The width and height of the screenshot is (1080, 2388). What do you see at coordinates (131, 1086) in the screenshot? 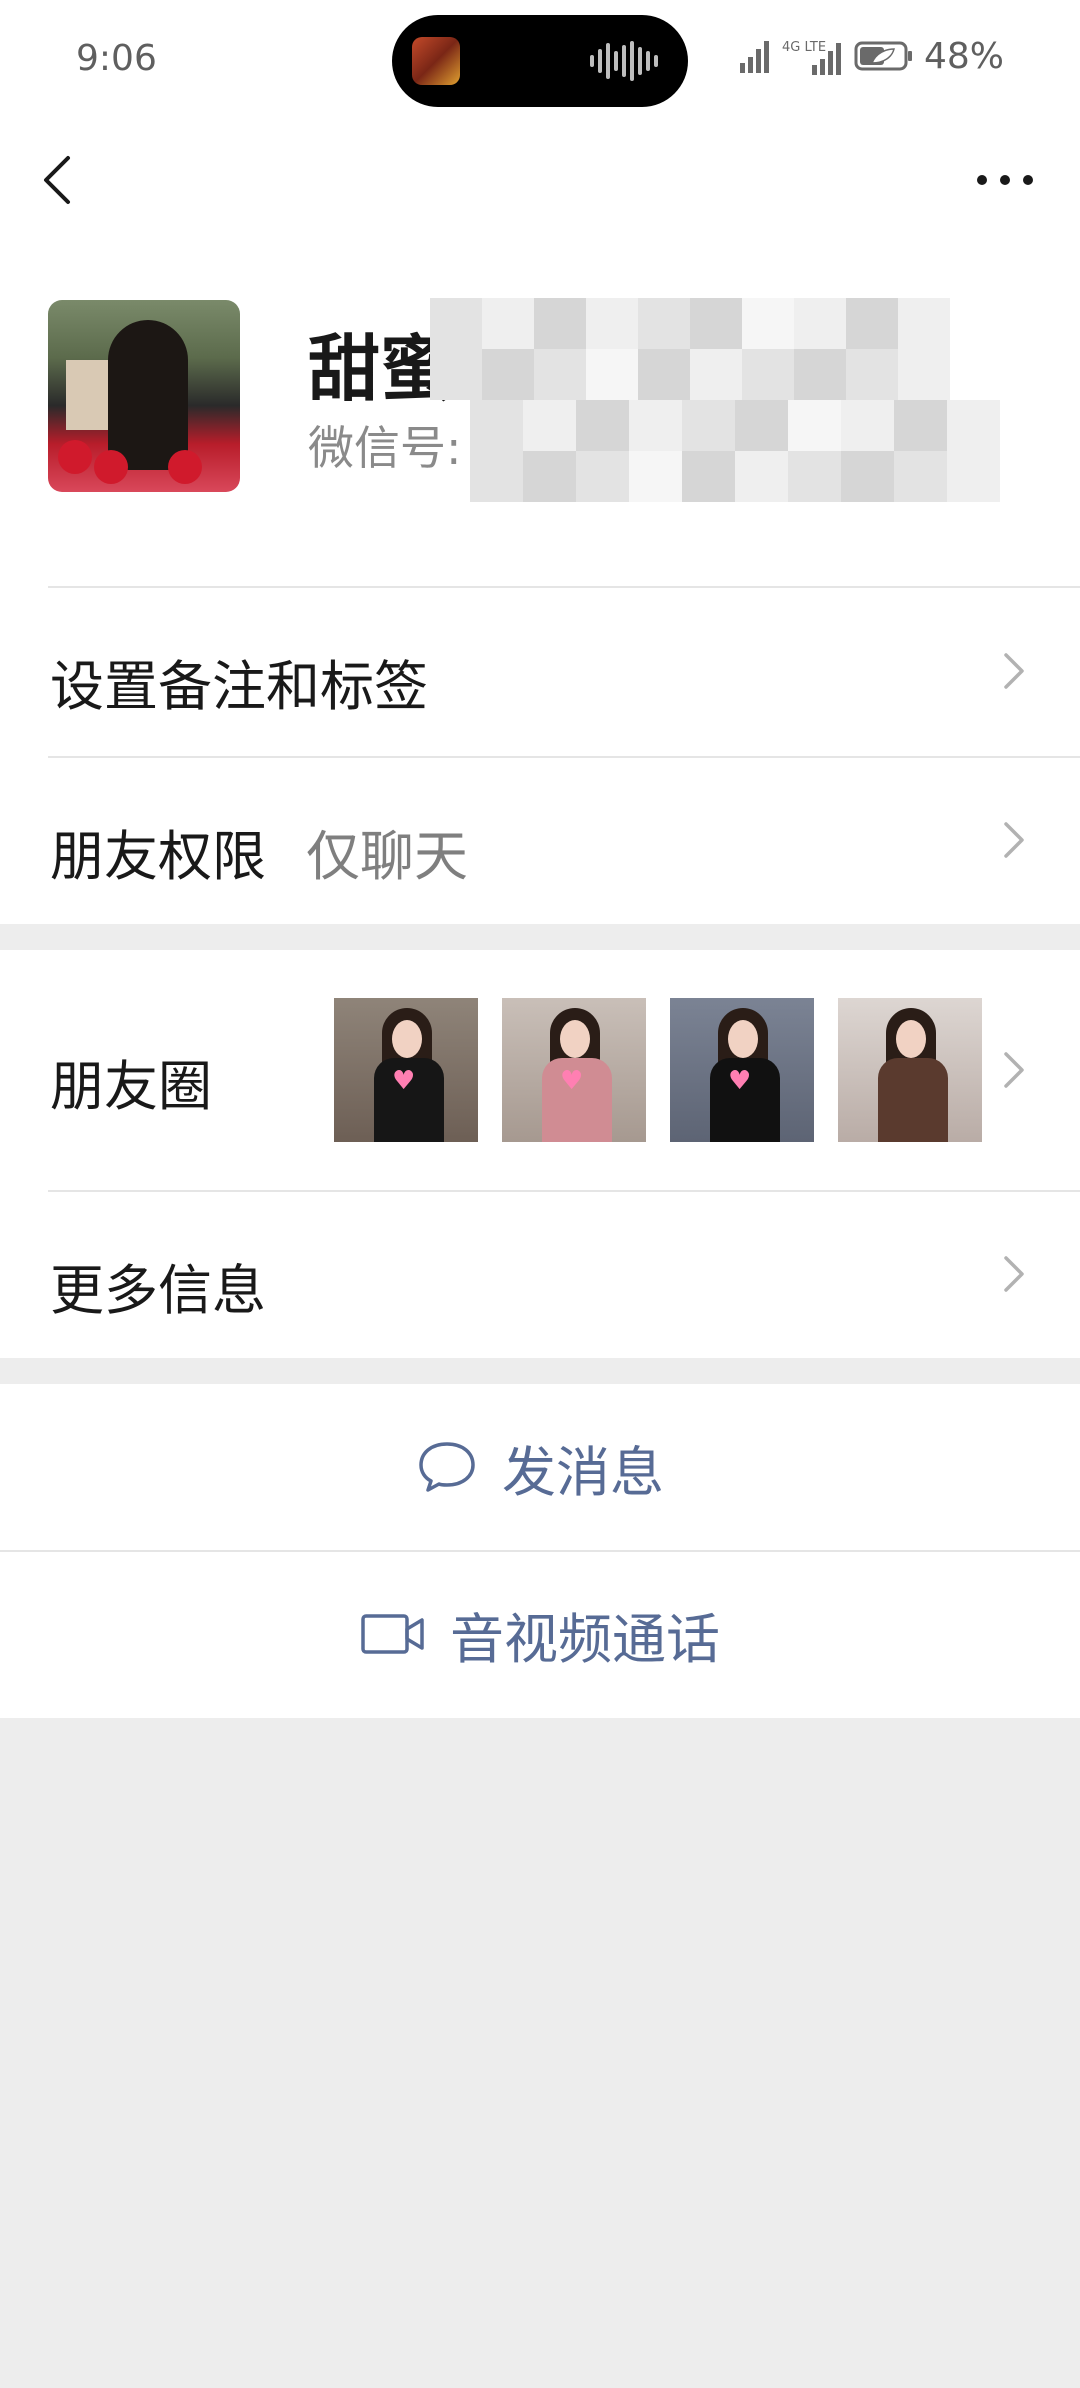
I see `moments-label: 朋友圈` at bounding box center [131, 1086].